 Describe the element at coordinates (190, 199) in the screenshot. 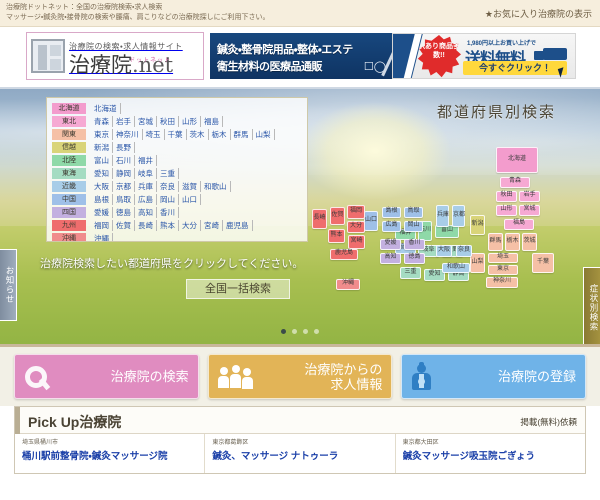

I see `prefecture-link: 山口` at that location.